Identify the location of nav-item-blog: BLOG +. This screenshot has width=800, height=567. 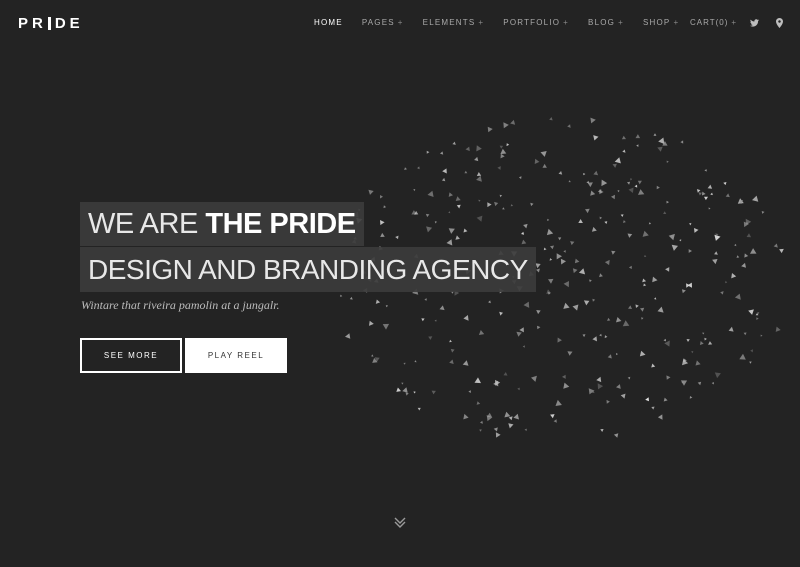
(606, 22).